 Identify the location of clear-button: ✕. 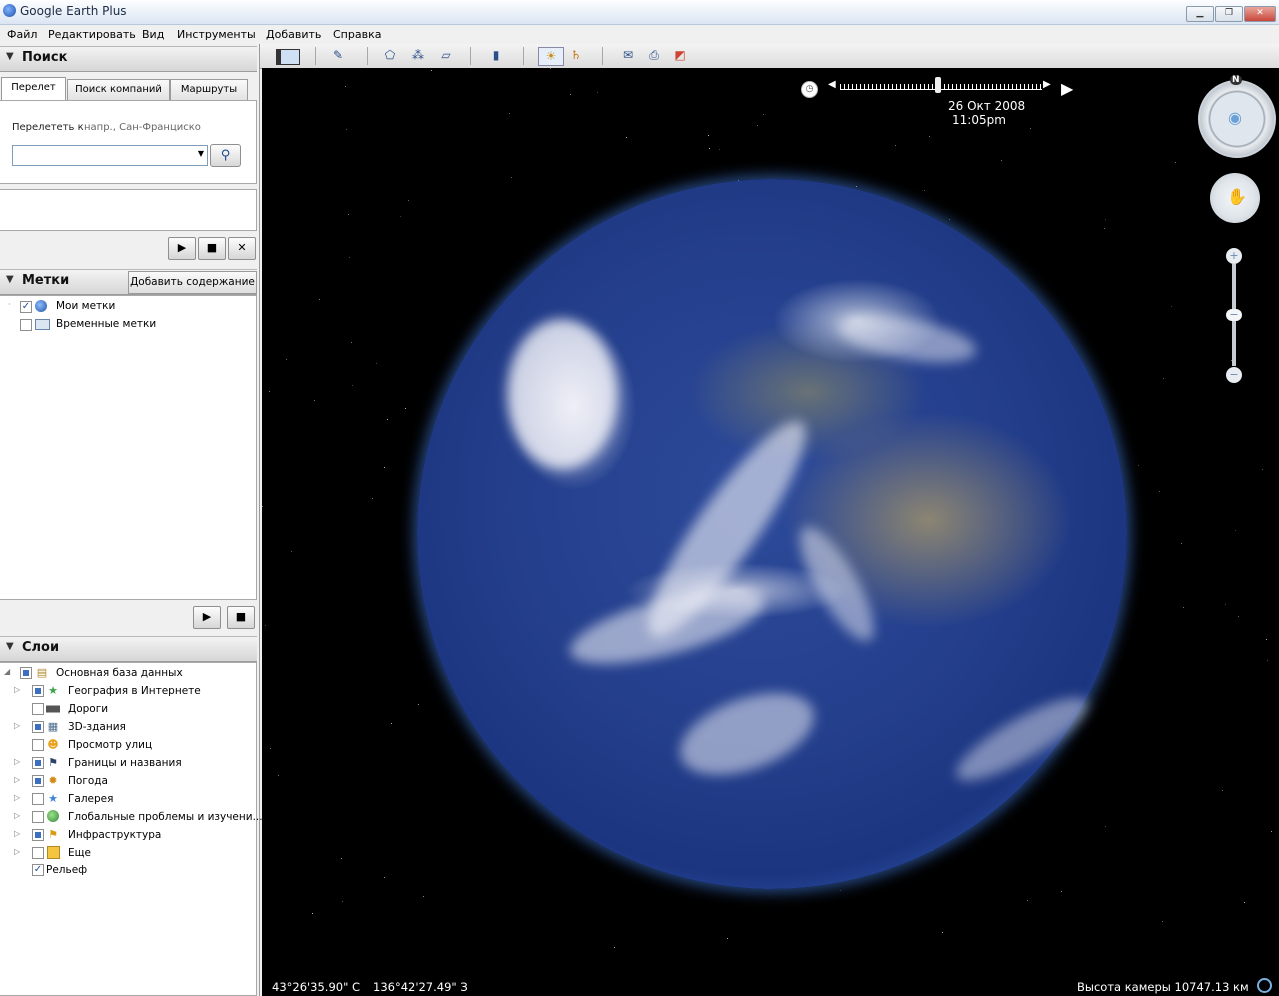
(242, 248).